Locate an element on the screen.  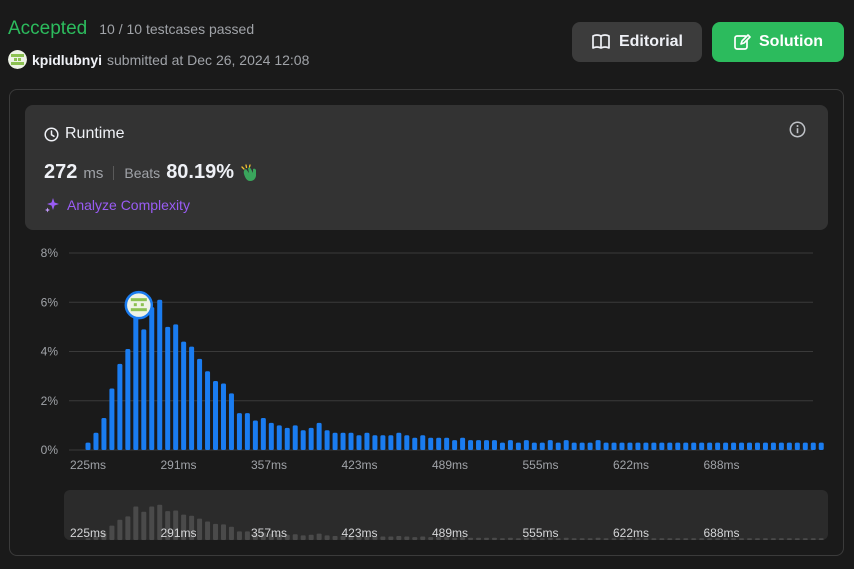
beats-value: 80.19% is located at coordinates (200, 172).